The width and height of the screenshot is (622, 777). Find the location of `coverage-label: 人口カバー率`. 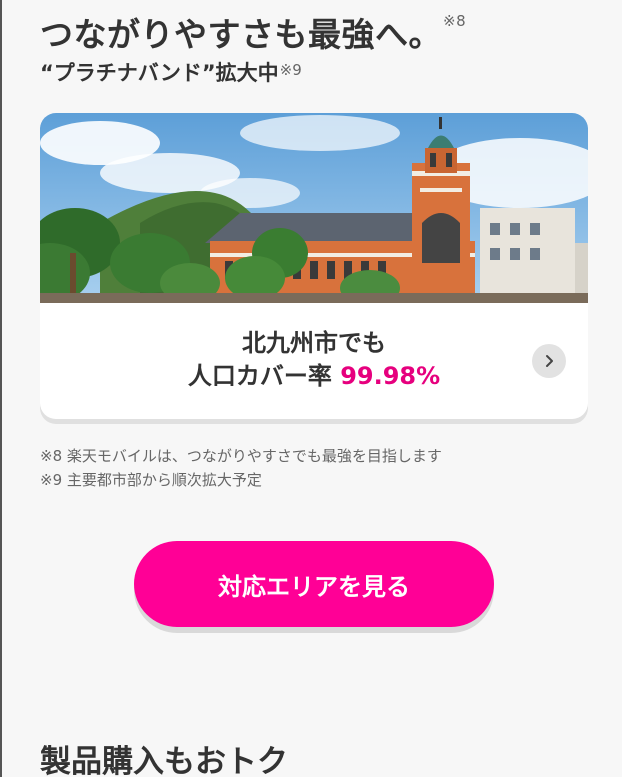

coverage-label: 人口カバー率 is located at coordinates (264, 376).